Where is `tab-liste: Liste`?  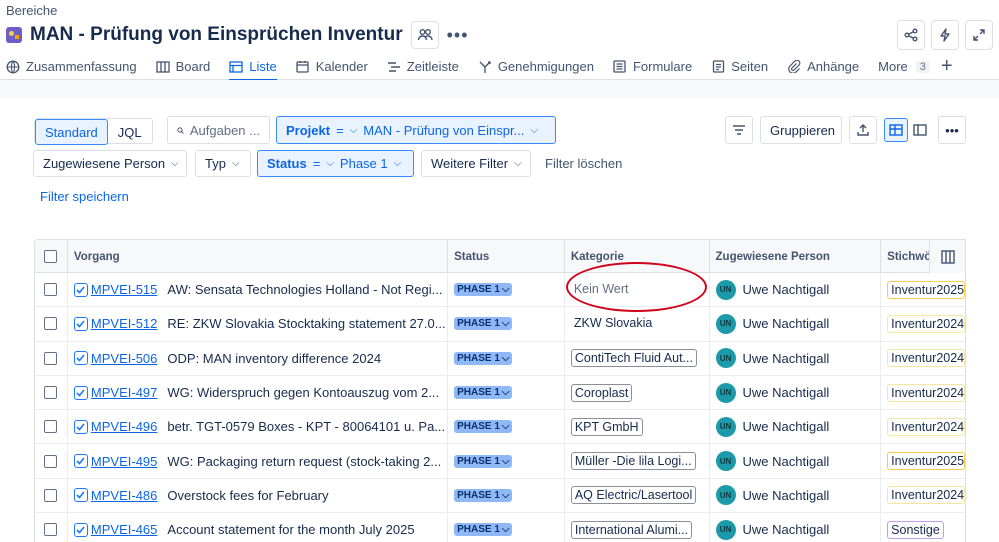
tab-liste: Liste is located at coordinates (253, 67).